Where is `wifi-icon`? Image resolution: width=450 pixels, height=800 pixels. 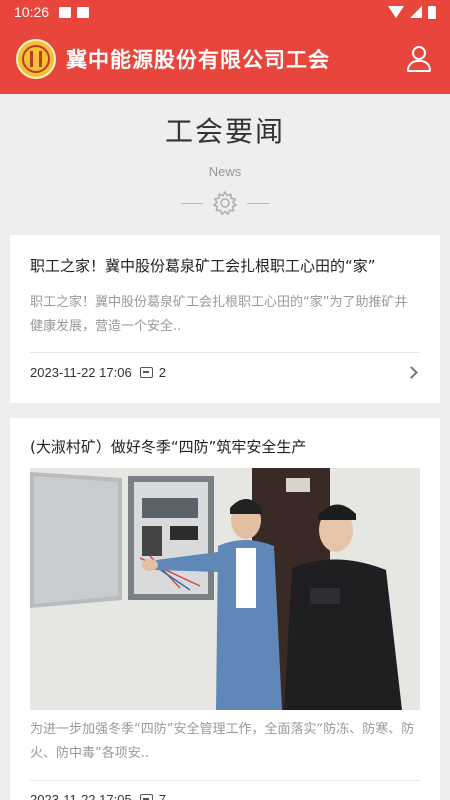 wifi-icon is located at coordinates (396, 12).